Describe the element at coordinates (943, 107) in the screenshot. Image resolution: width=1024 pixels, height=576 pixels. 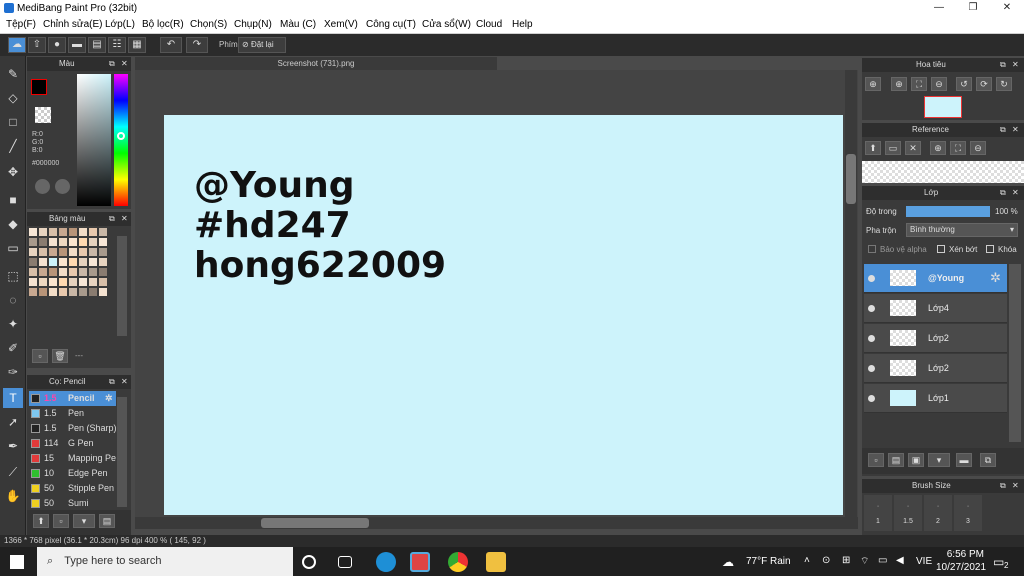
I see `navigator-preview` at that location.